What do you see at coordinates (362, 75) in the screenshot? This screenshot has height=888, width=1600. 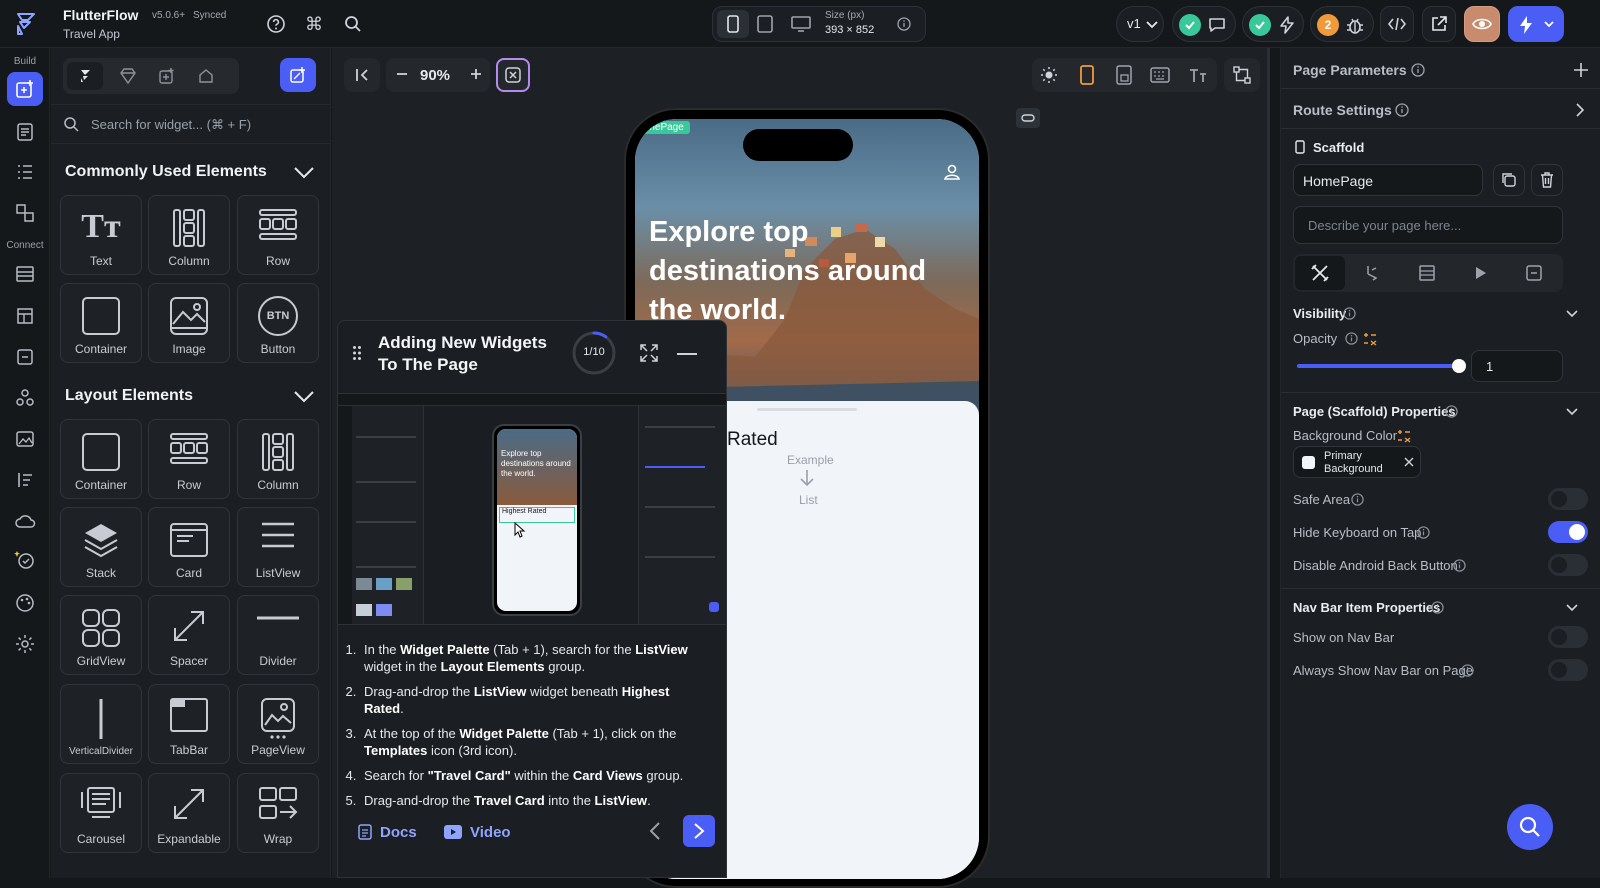 I see `collapse-panel-button` at bounding box center [362, 75].